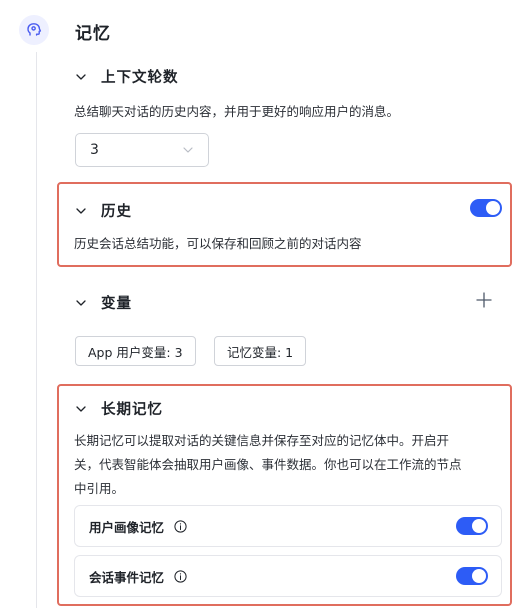 The image size is (528, 608). I want to click on select-value: 3, so click(94, 150).